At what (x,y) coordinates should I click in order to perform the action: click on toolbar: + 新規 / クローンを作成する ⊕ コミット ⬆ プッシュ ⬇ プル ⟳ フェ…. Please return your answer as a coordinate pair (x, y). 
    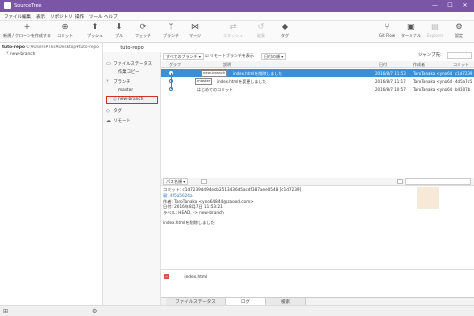
    Looking at the image, I should click on (237, 32).